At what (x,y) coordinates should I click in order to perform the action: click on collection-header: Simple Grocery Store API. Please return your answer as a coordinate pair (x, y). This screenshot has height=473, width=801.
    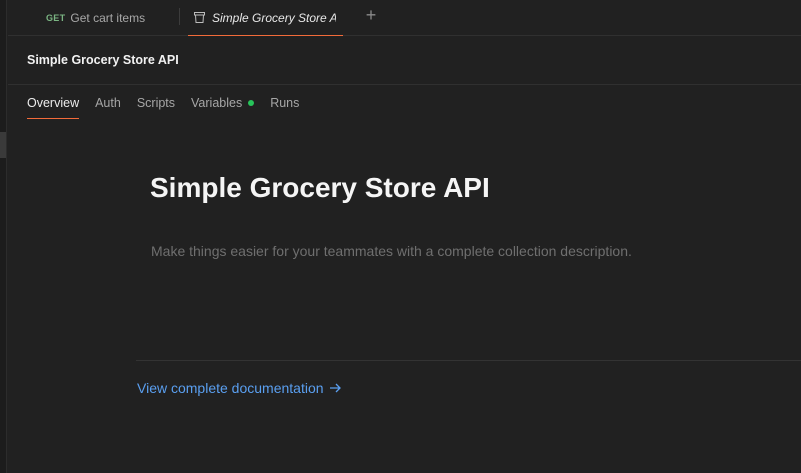
    Looking at the image, I should click on (404, 60).